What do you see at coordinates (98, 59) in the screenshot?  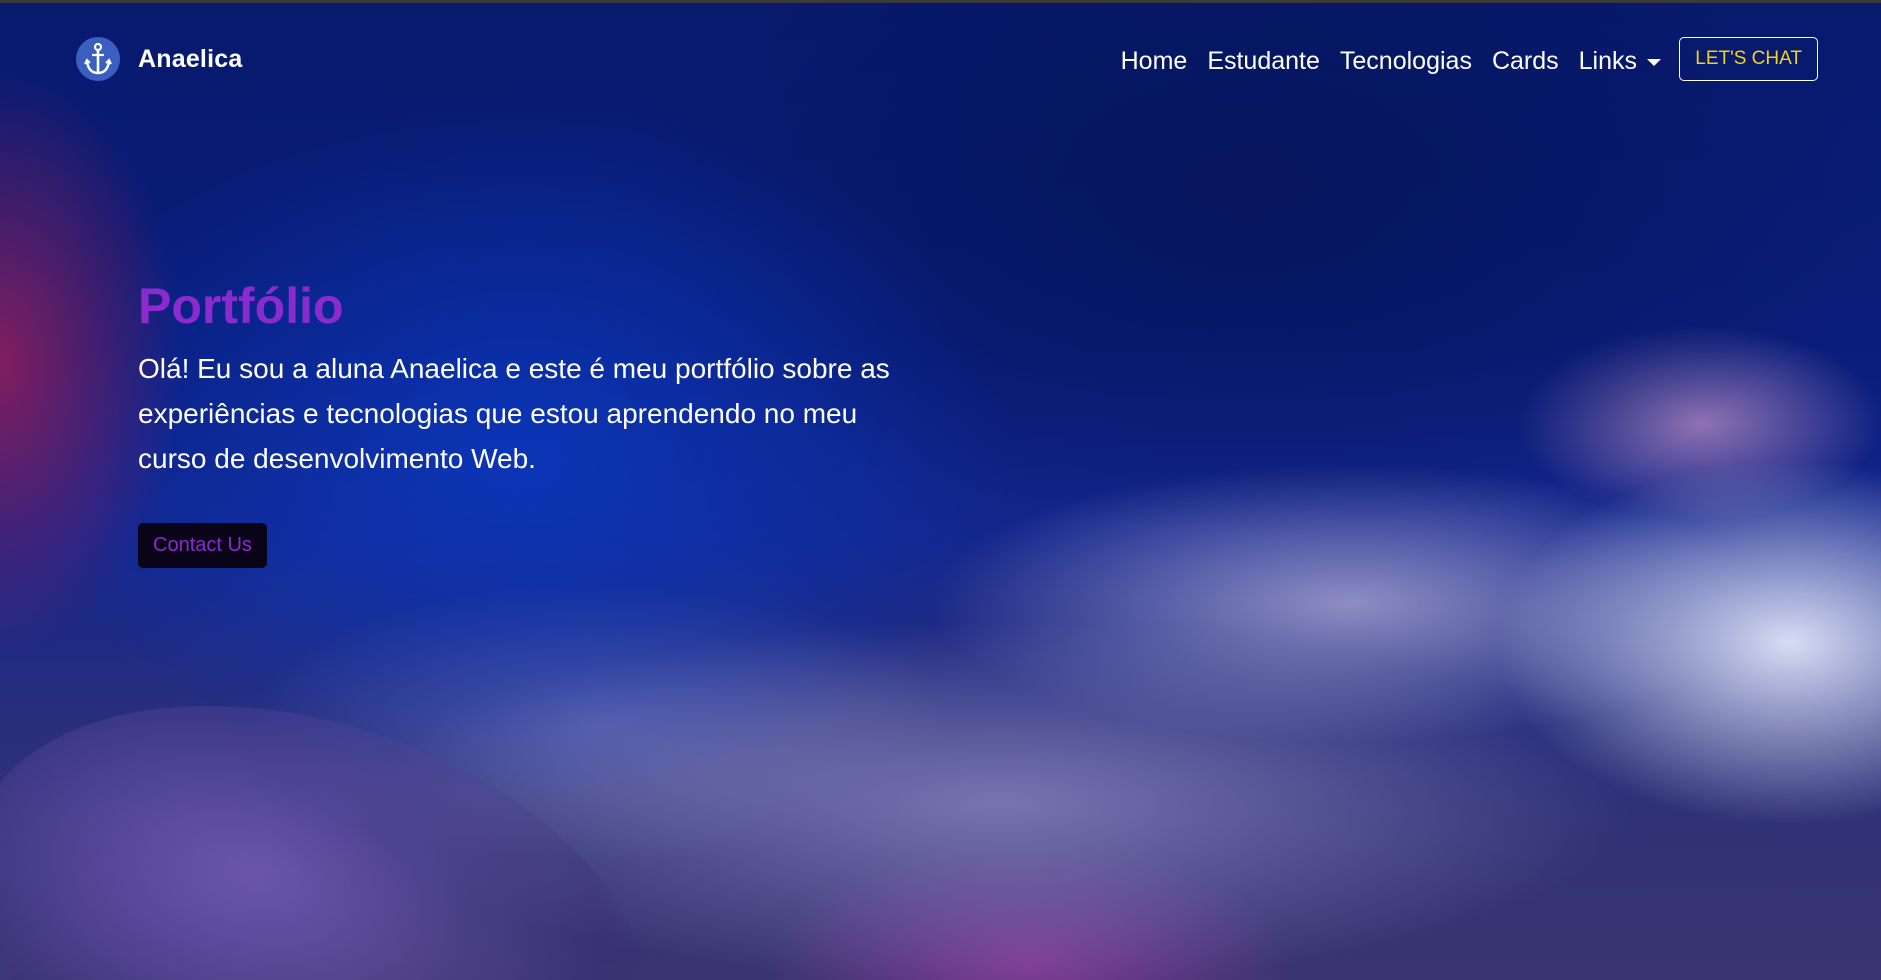 I see `anchor-icon` at bounding box center [98, 59].